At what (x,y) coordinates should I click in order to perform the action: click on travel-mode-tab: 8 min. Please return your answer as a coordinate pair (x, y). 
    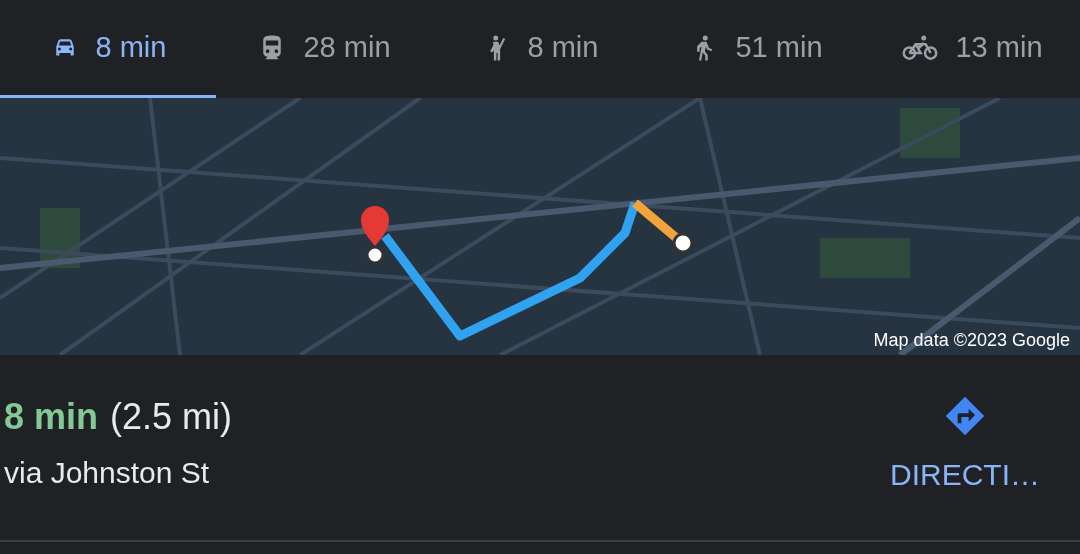
    Looking at the image, I should click on (540, 49).